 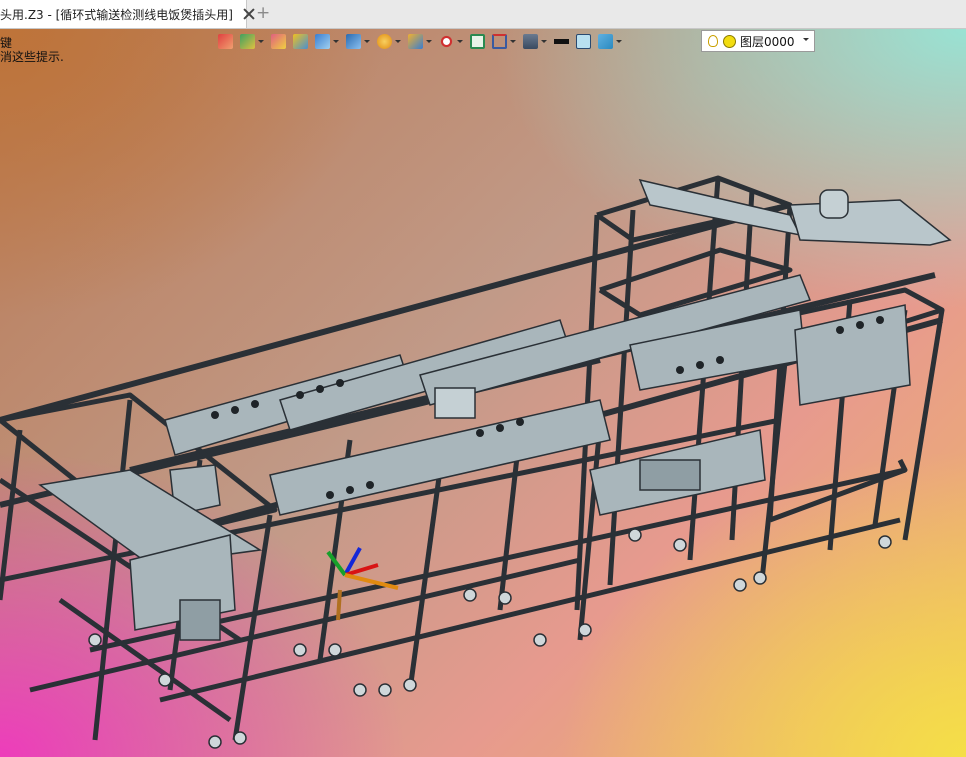 What do you see at coordinates (583, 41) in the screenshot?
I see `color-swatch-icon` at bounding box center [583, 41].